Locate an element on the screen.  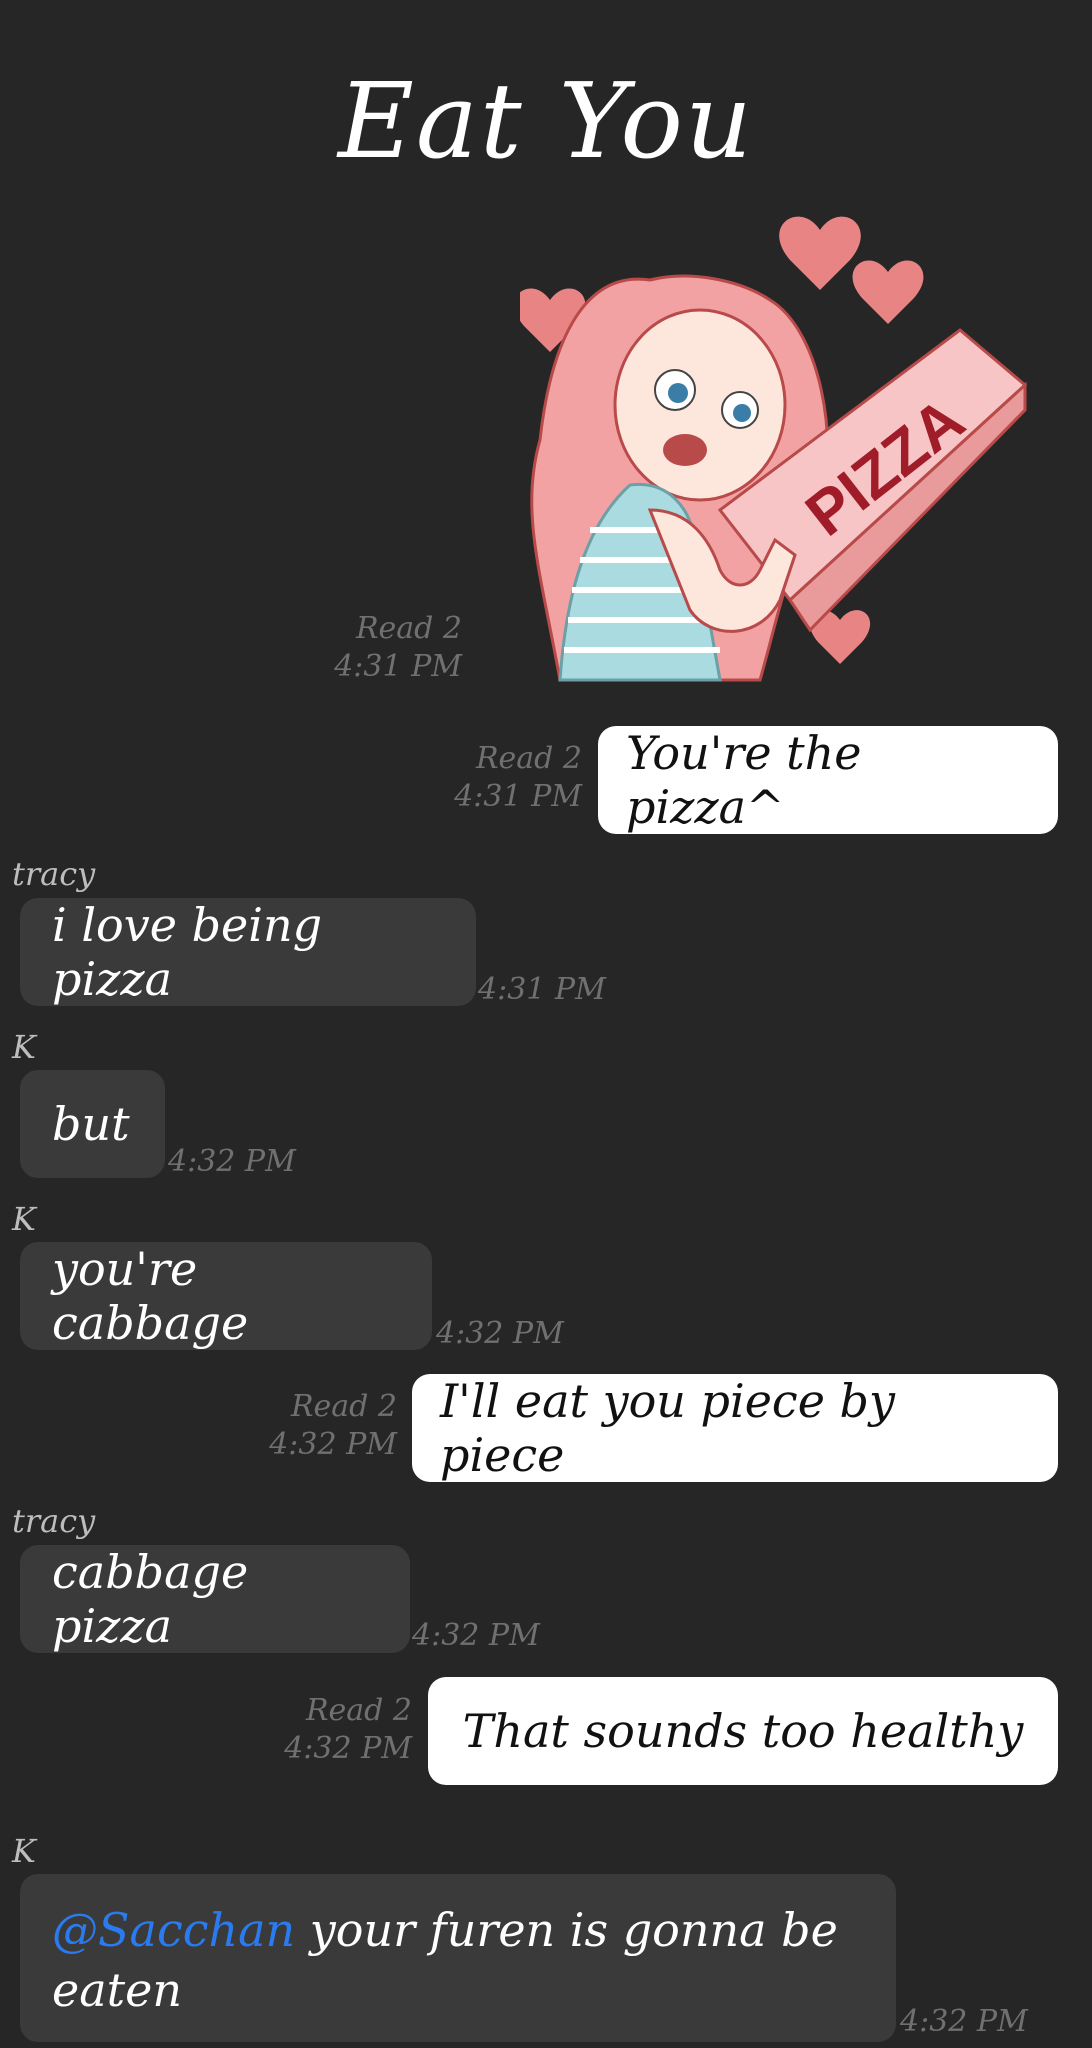
outgoing-message-bubble: I'll eat you piece by piece is located at coordinates (735, 1428).